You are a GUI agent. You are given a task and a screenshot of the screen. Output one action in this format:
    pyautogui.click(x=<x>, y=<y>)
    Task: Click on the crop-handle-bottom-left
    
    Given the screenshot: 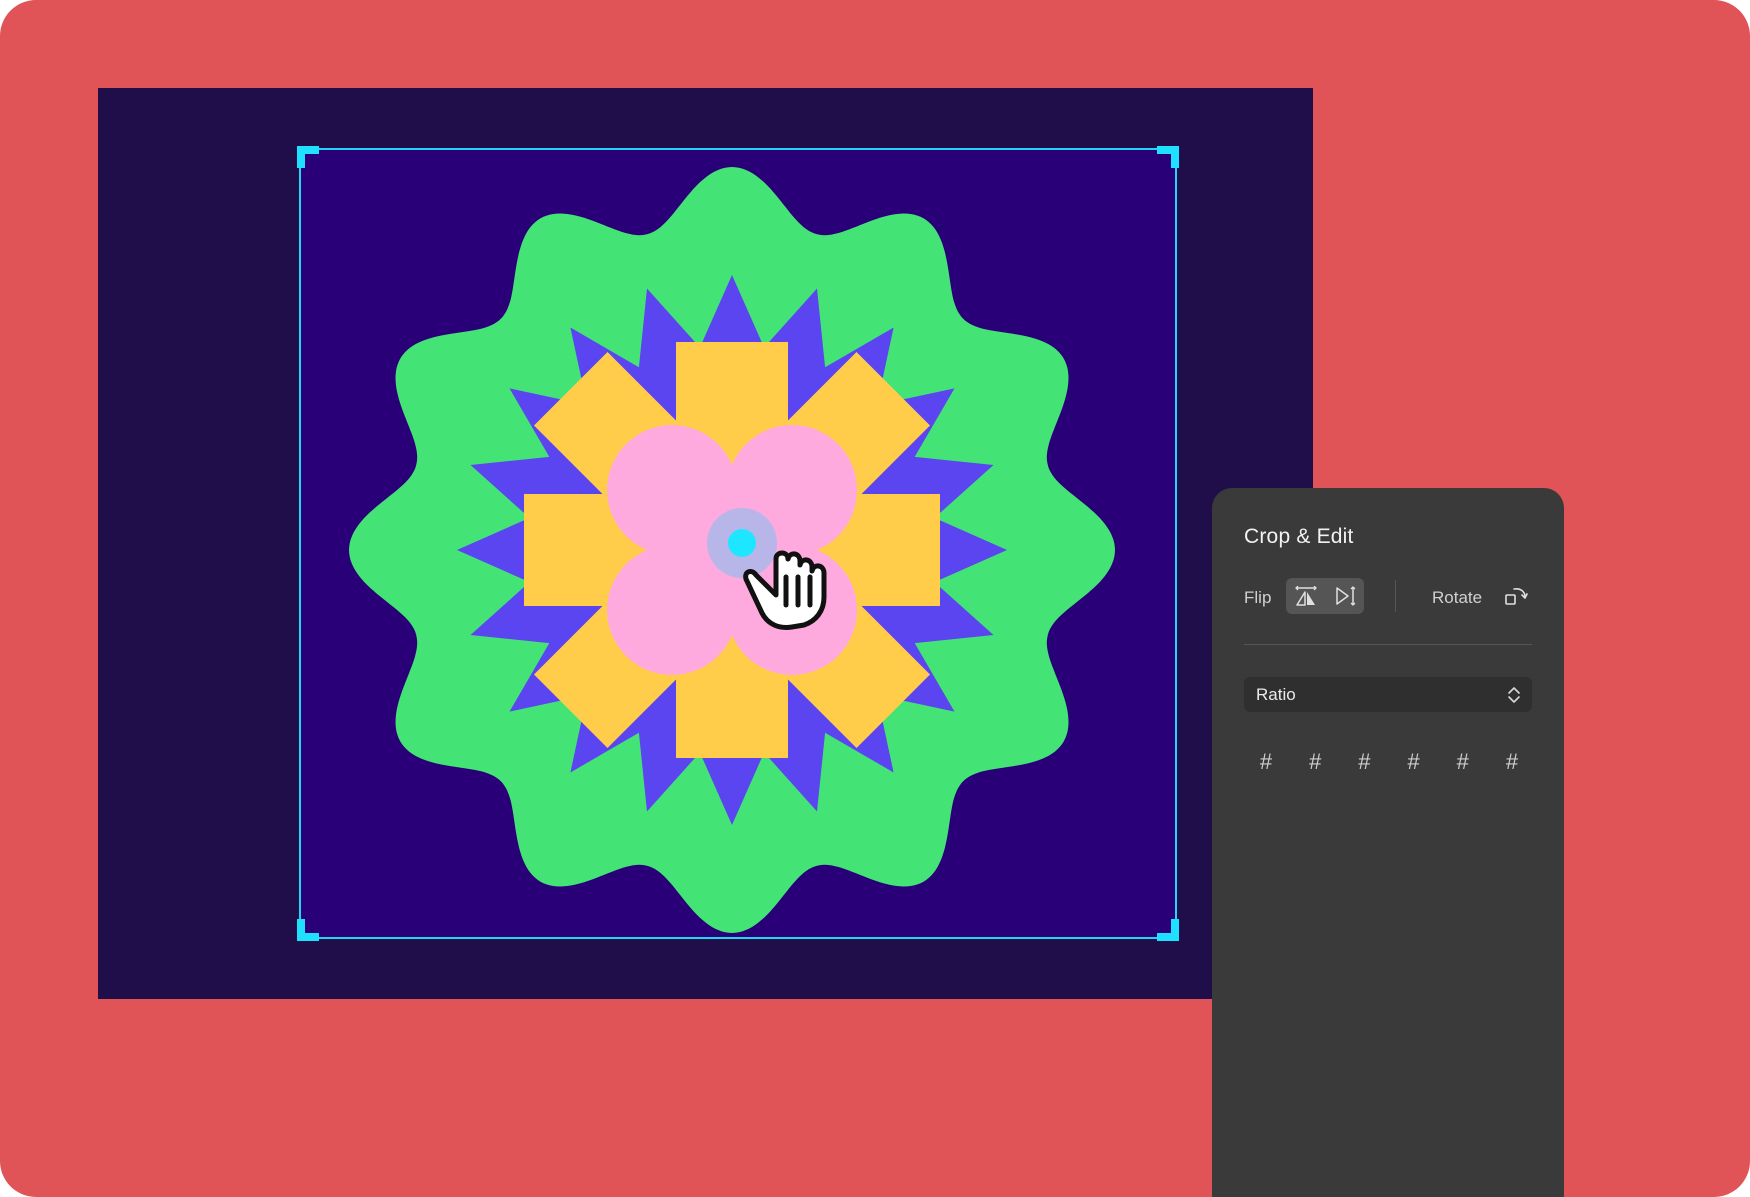 What is the action you would take?
    pyautogui.click(x=308, y=930)
    